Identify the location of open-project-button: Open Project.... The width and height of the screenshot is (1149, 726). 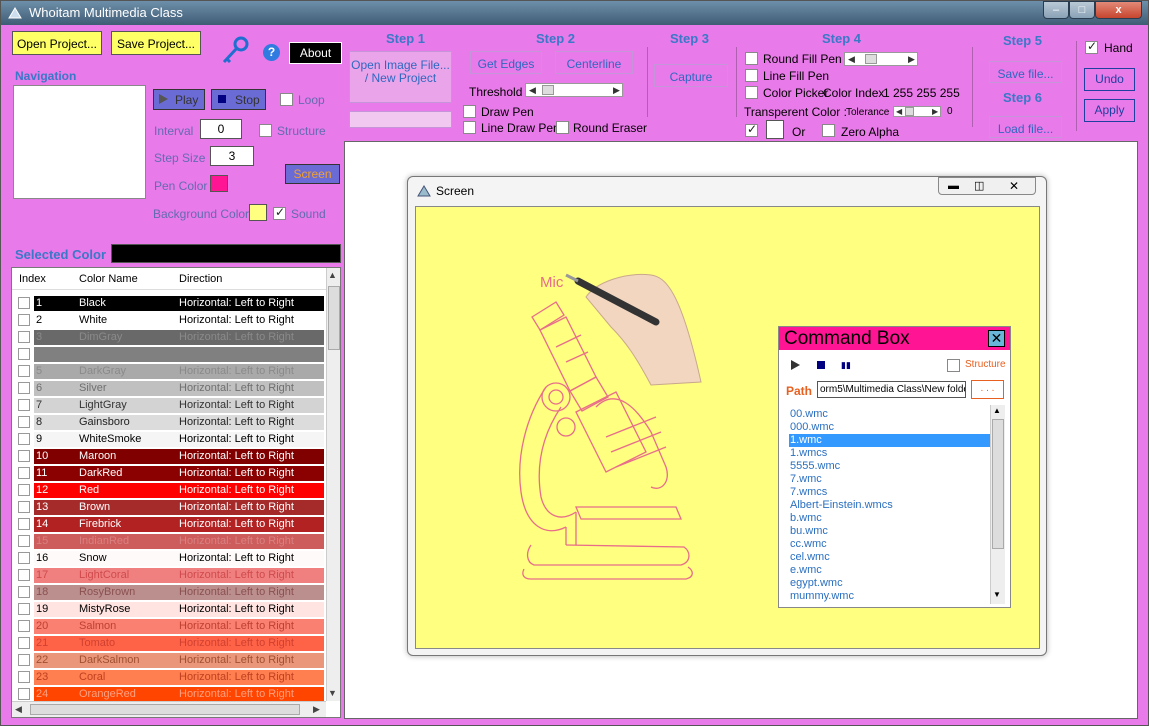
(57, 43).